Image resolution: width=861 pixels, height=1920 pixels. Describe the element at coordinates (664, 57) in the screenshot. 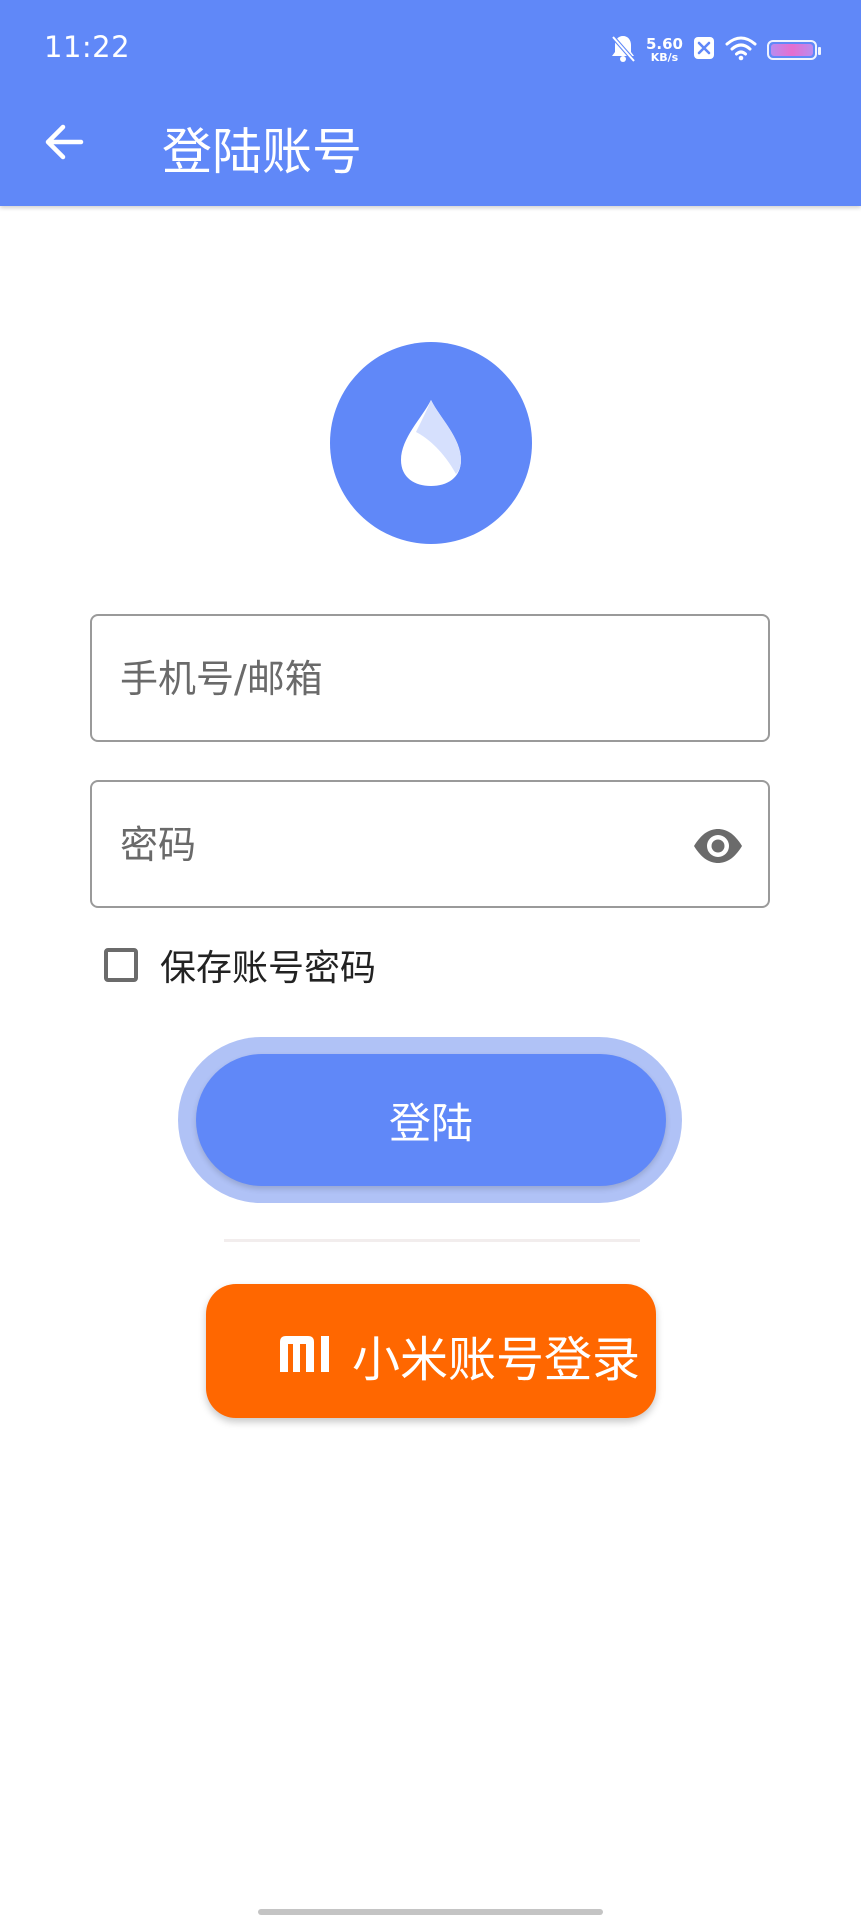

I see `net-speed-unit: KB/s` at that location.